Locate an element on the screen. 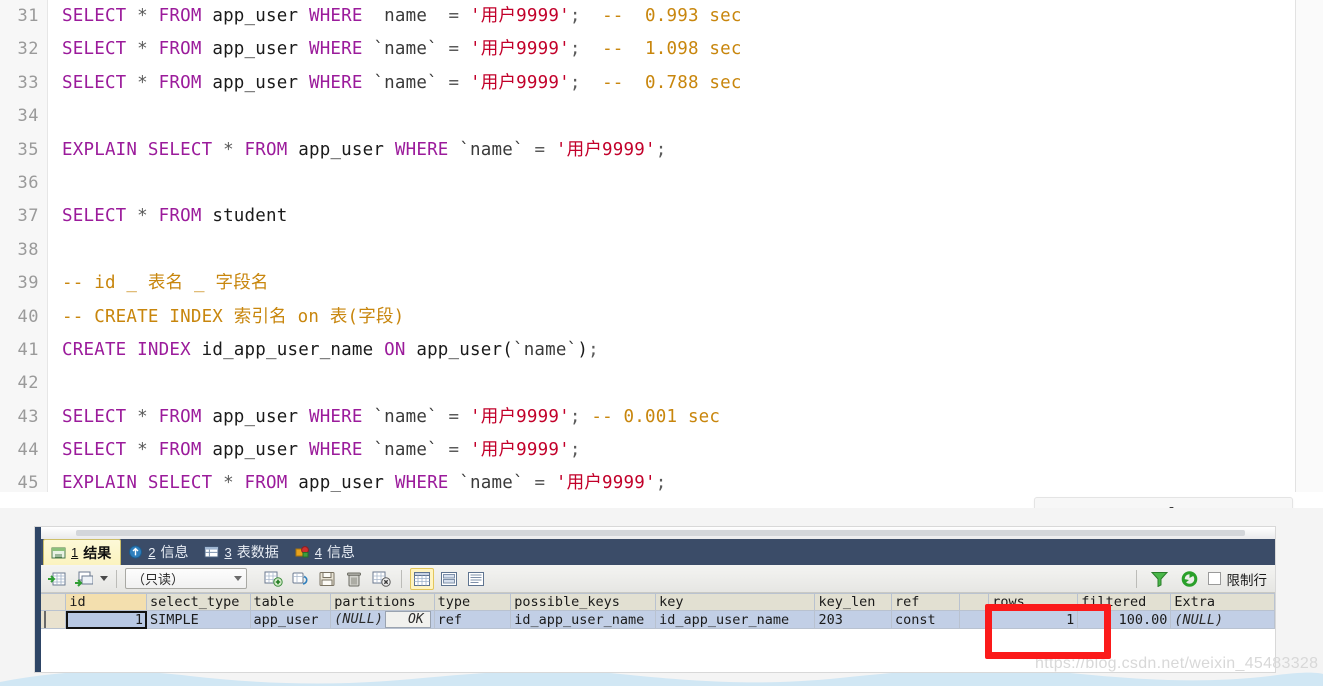 This screenshot has height=686, width=1323. token-bq: `name` is located at coordinates (405, 416).